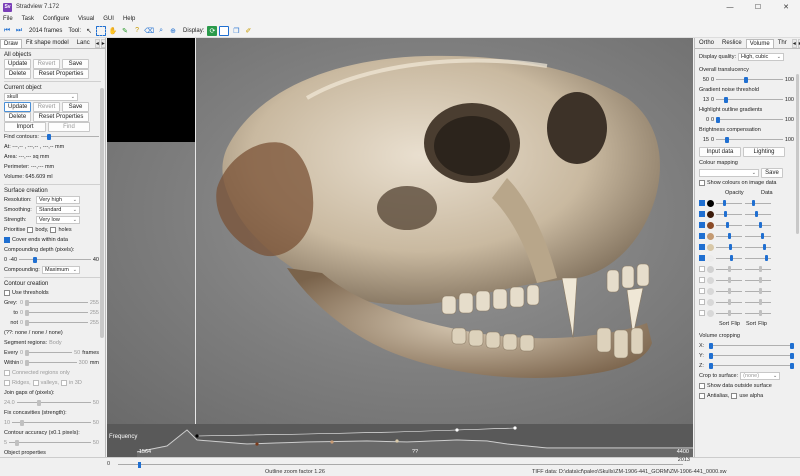  I want to click on grey-slider, so click(56, 302).